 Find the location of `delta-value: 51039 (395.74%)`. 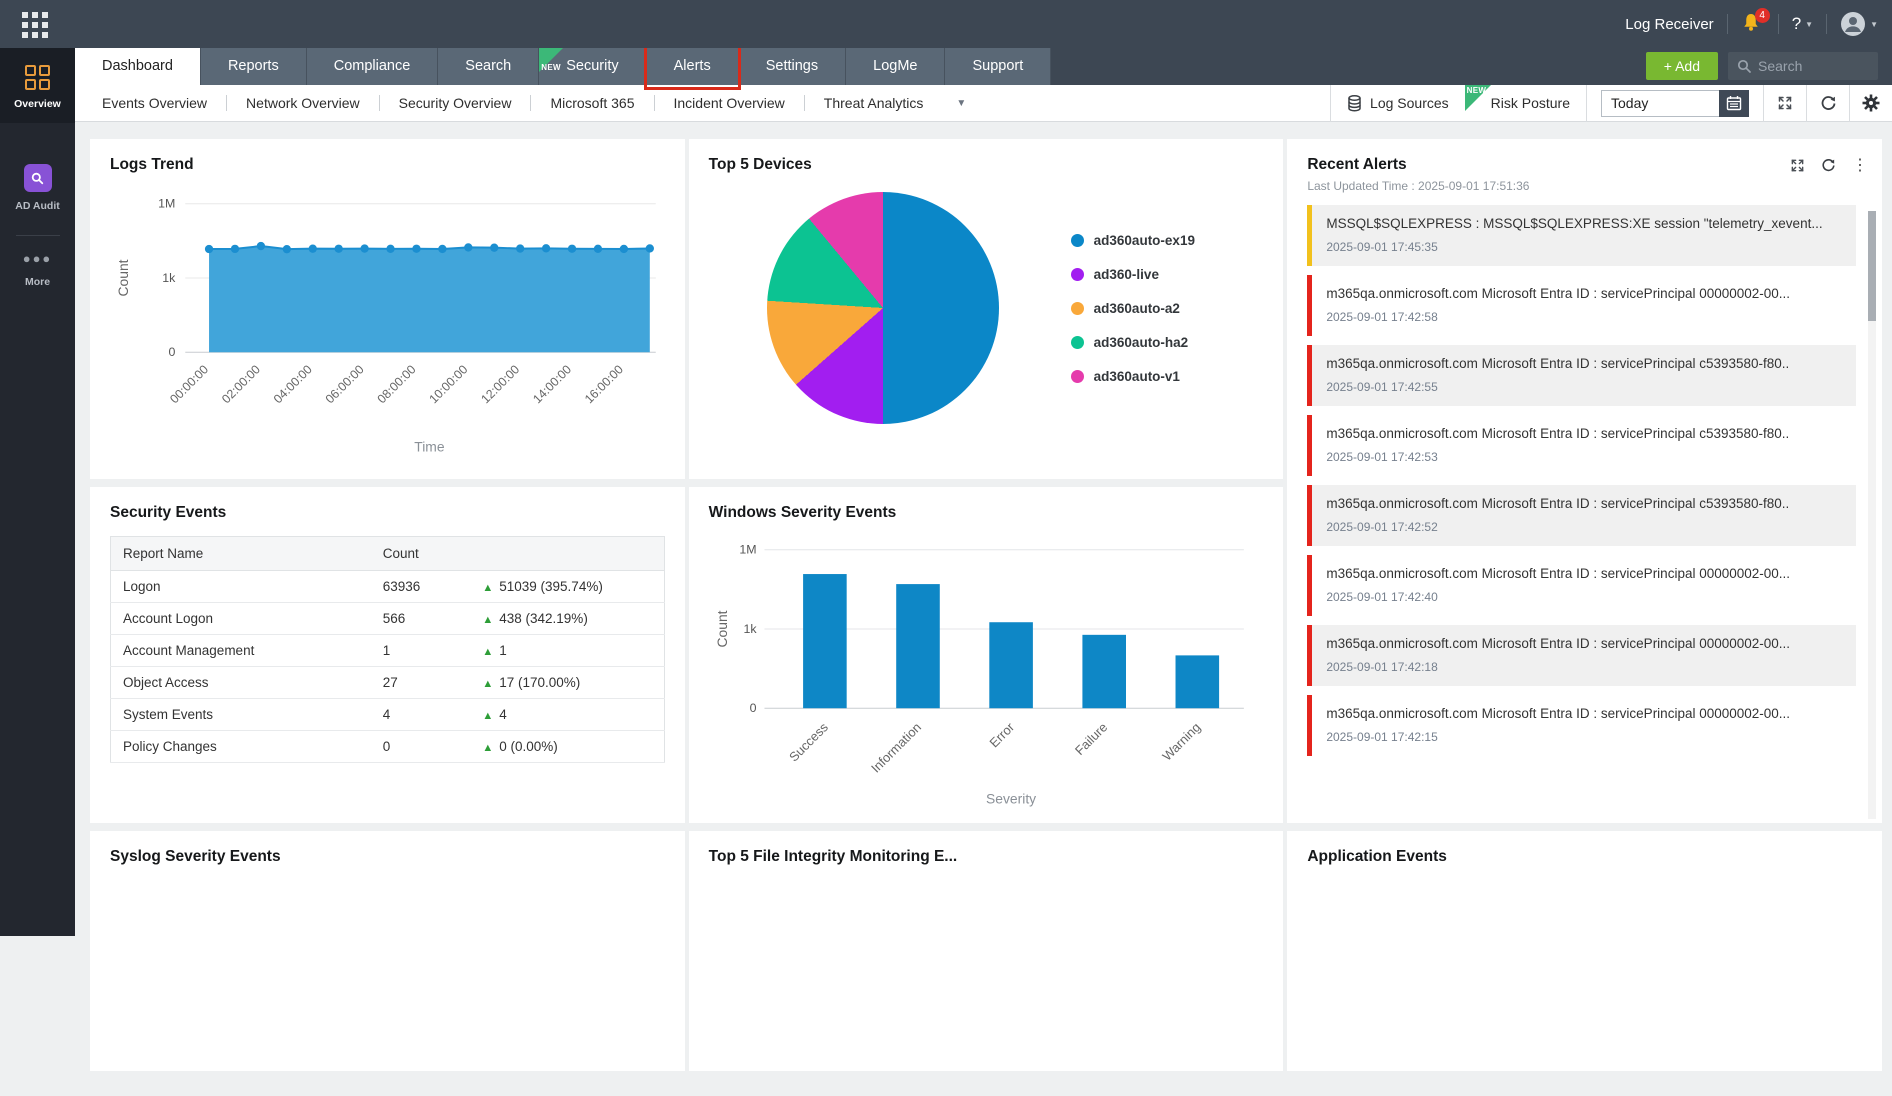

delta-value: 51039 (395.74%) is located at coordinates (551, 586).